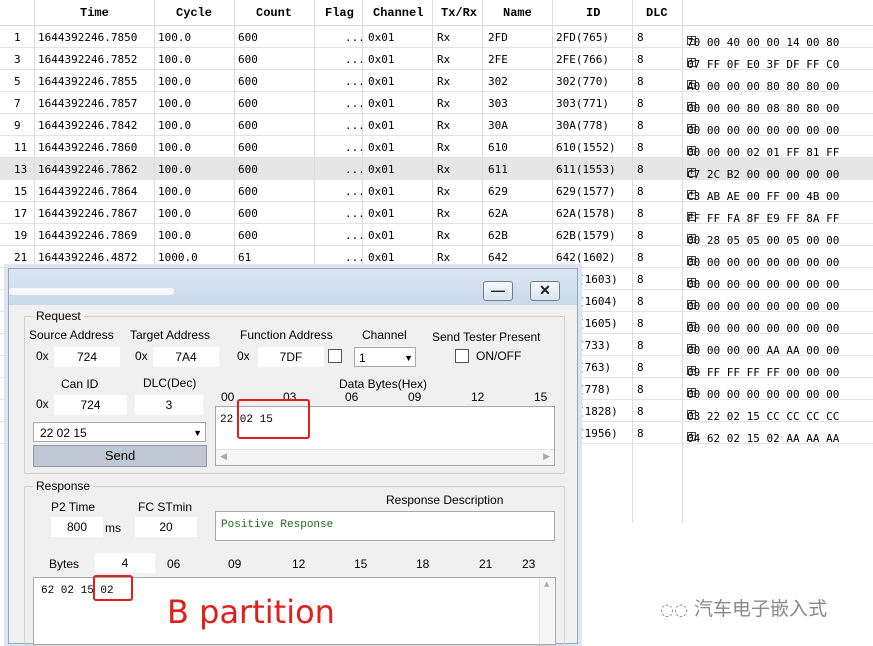 The image size is (873, 646). What do you see at coordinates (352, 397) in the screenshot?
I see `req-byte-tick-06: 06` at bounding box center [352, 397].